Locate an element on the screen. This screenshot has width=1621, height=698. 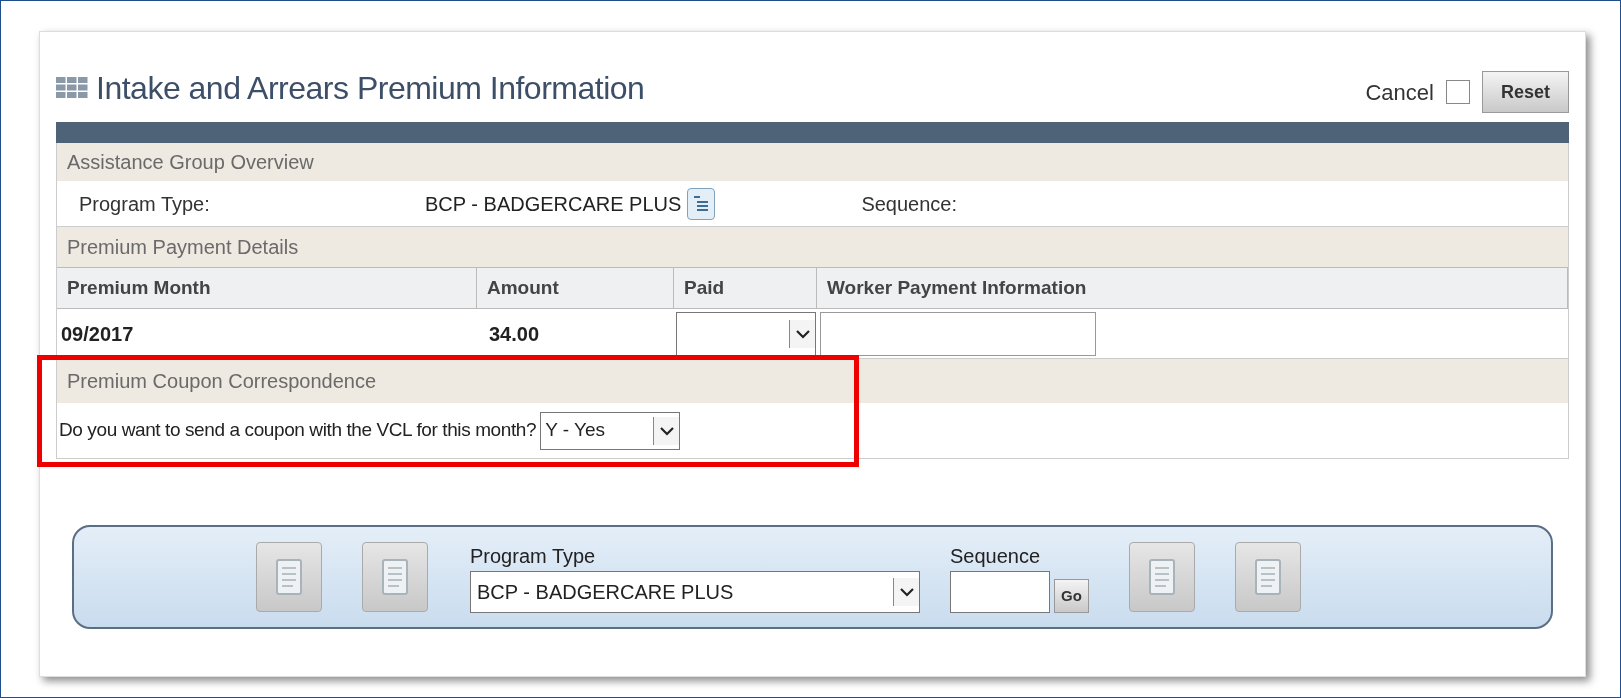
cancel-label: Cancel is located at coordinates (1399, 92).